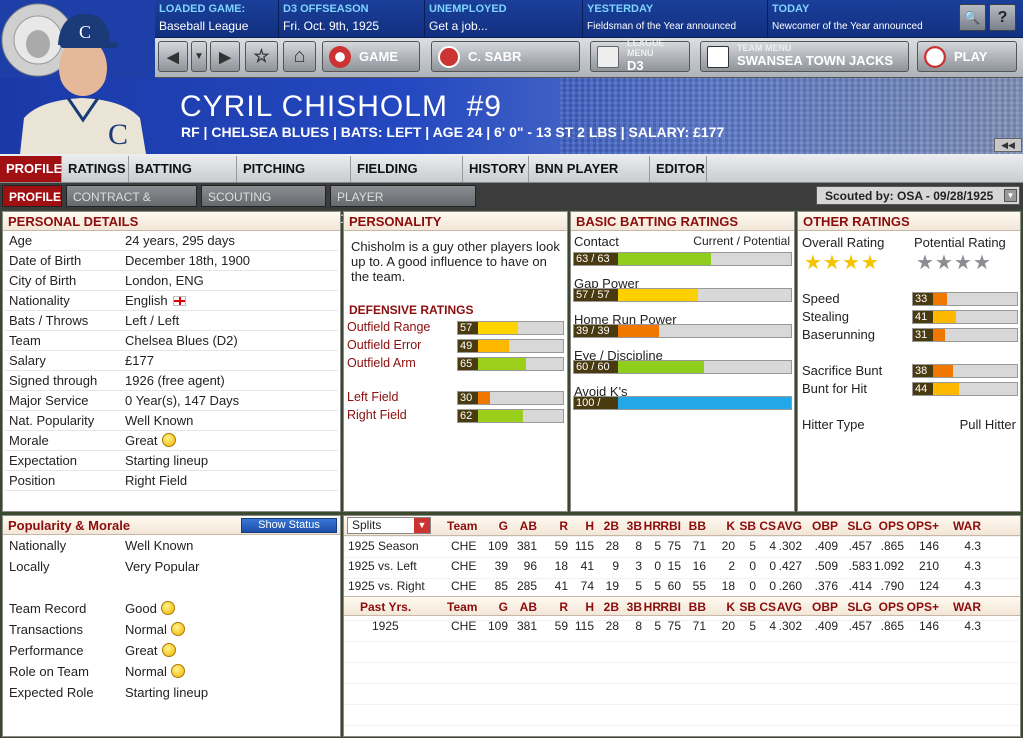  What do you see at coordinates (167, 608) in the screenshot?
I see `smiley-icon` at bounding box center [167, 608].